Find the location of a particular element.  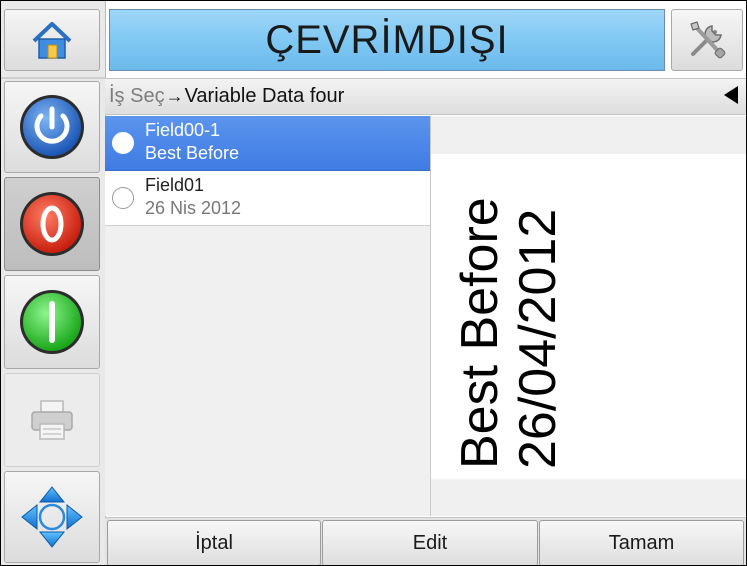

stop-icon is located at coordinates (52, 224).